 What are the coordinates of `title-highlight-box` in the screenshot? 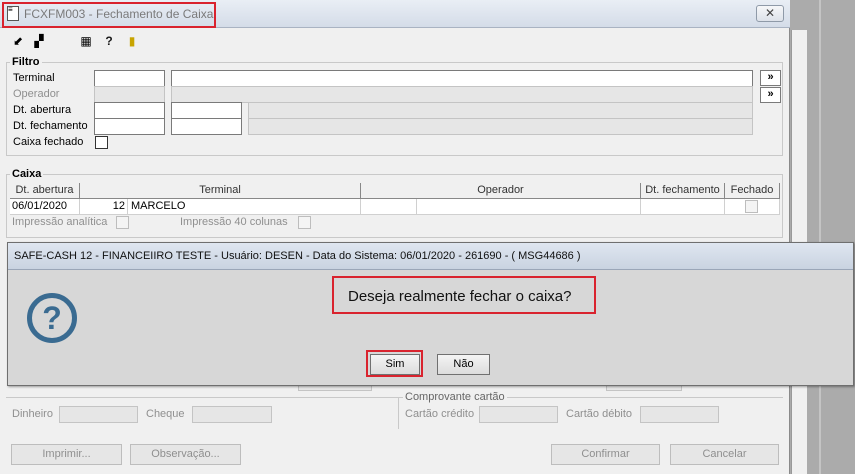 It's located at (109, 15).